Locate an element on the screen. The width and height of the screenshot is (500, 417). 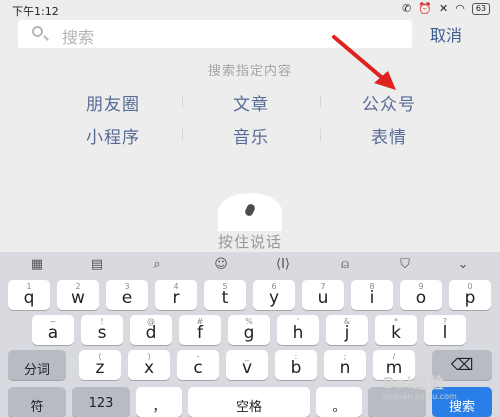
voice-button is located at coordinates (250, 212).